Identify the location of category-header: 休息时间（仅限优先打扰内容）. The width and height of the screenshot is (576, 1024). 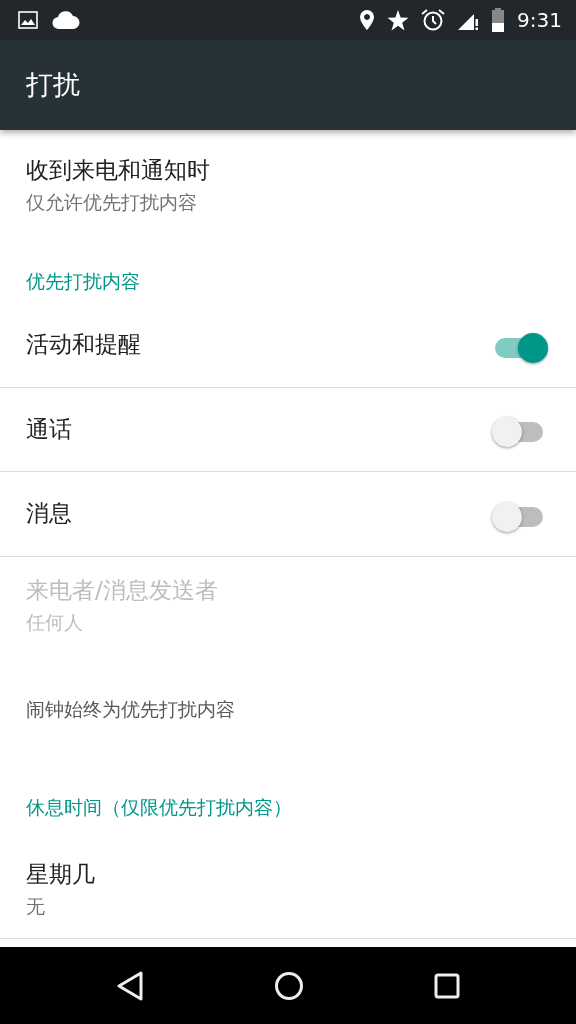
(159, 807).